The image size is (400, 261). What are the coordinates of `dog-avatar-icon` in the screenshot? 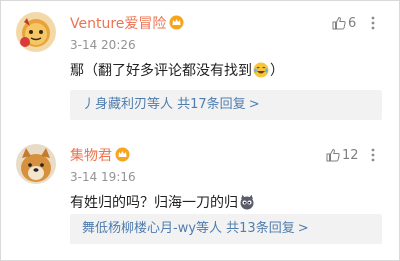 It's located at (36, 164).